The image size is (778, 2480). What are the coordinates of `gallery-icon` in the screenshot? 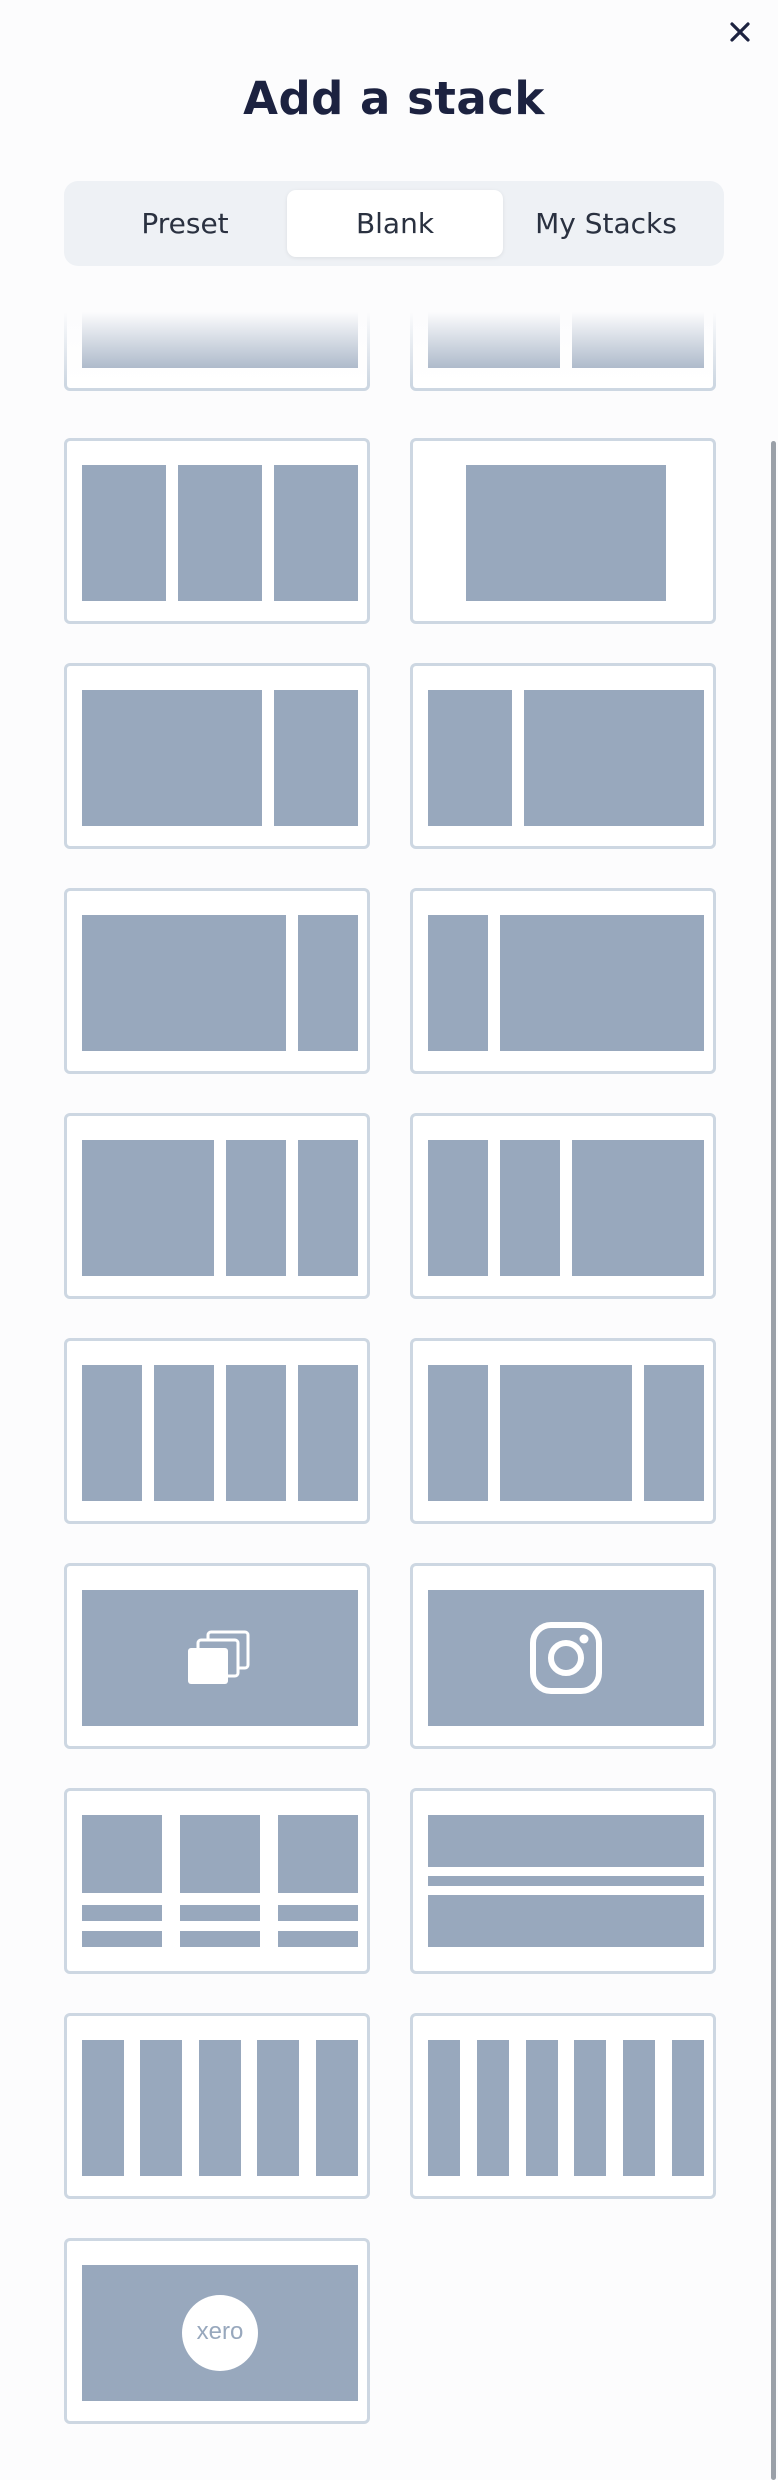 It's located at (219, 1657).